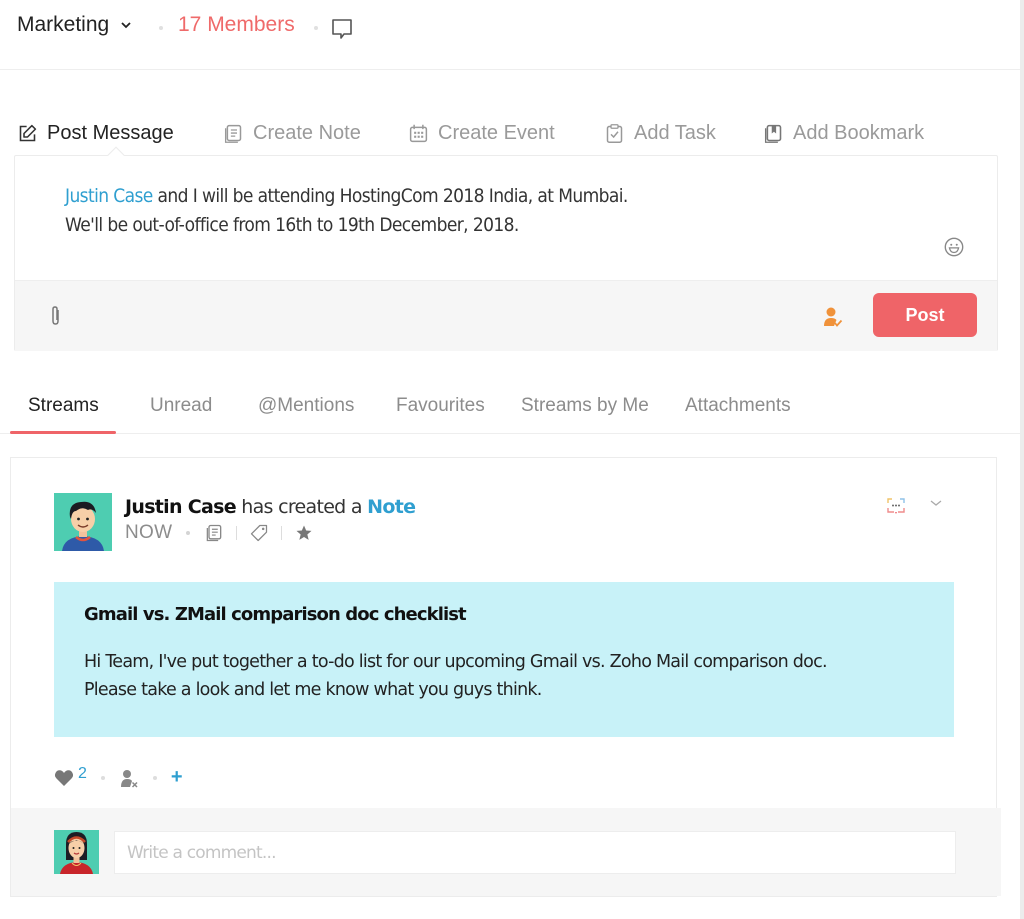 The image size is (1024, 919). Describe the element at coordinates (925, 315) in the screenshot. I see `post-button: Post` at that location.